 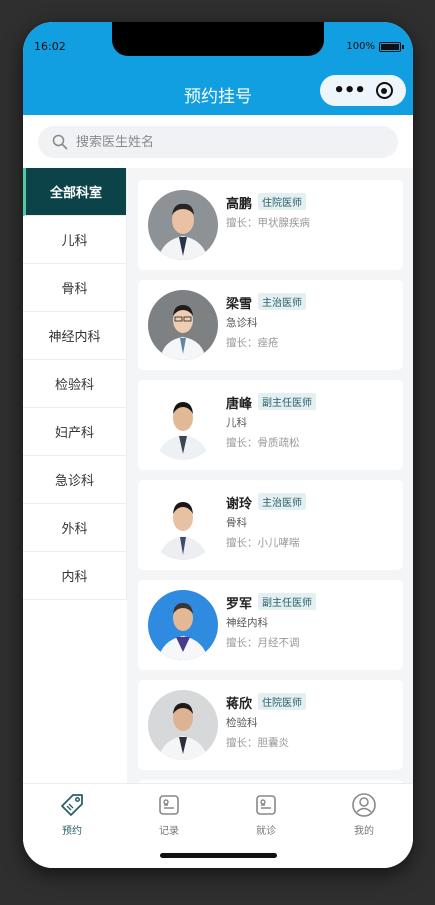 I want to click on doctor-card: 罗军 副主任医师 神经内科 擅长：月经不调, so click(x=270, y=625).